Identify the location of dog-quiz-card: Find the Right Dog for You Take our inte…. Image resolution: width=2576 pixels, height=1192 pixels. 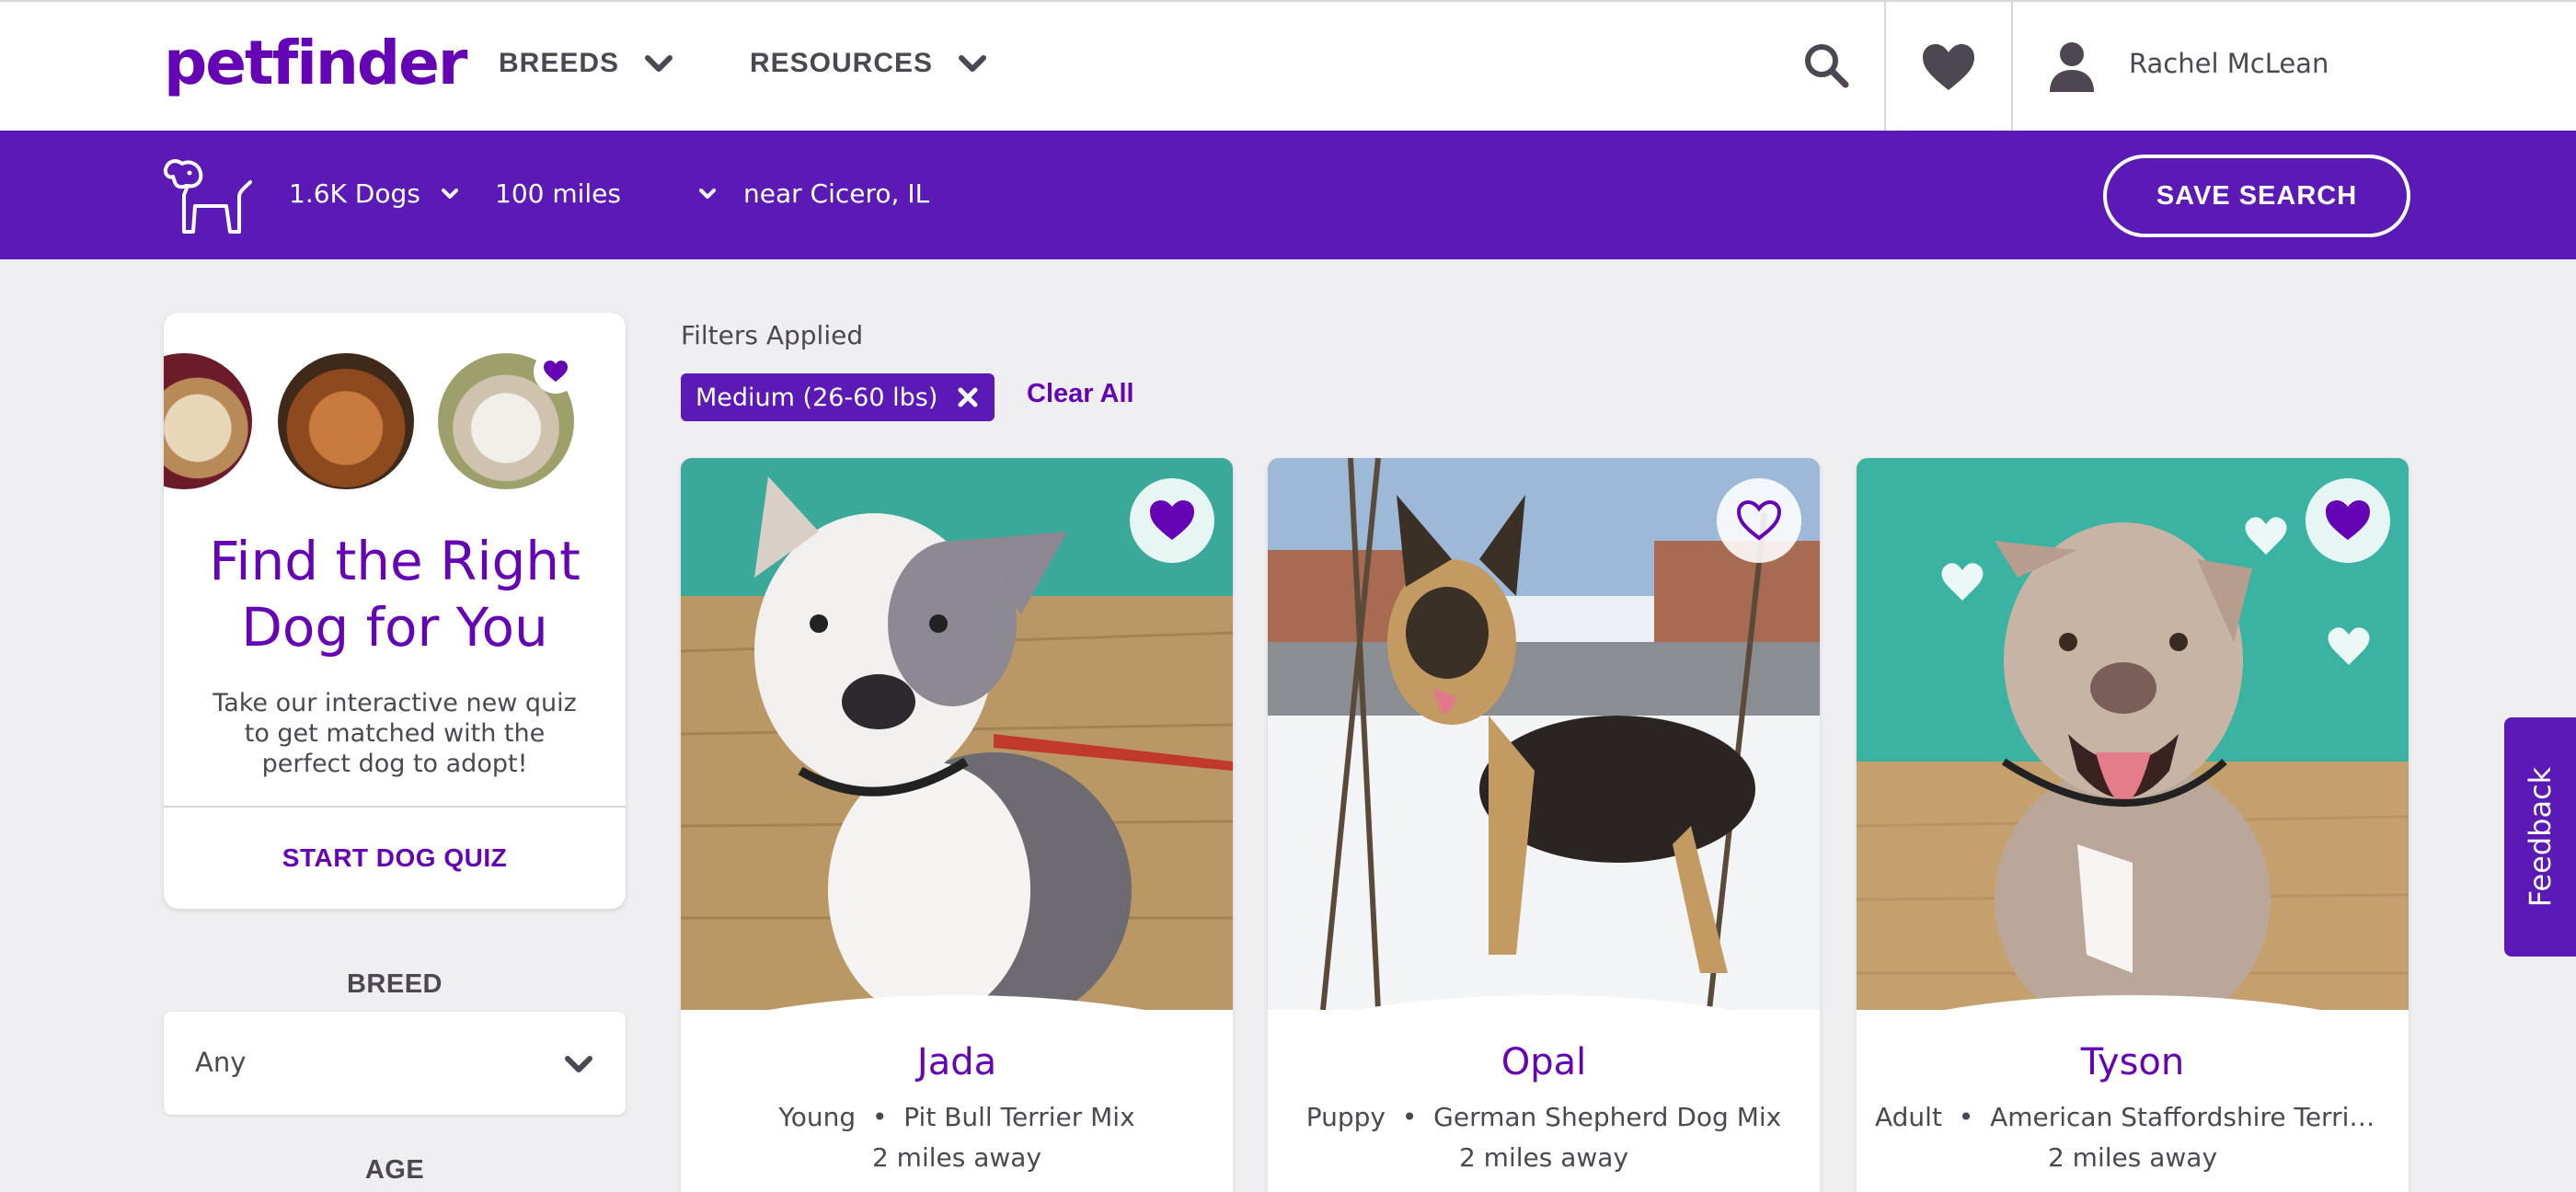
(395, 611).